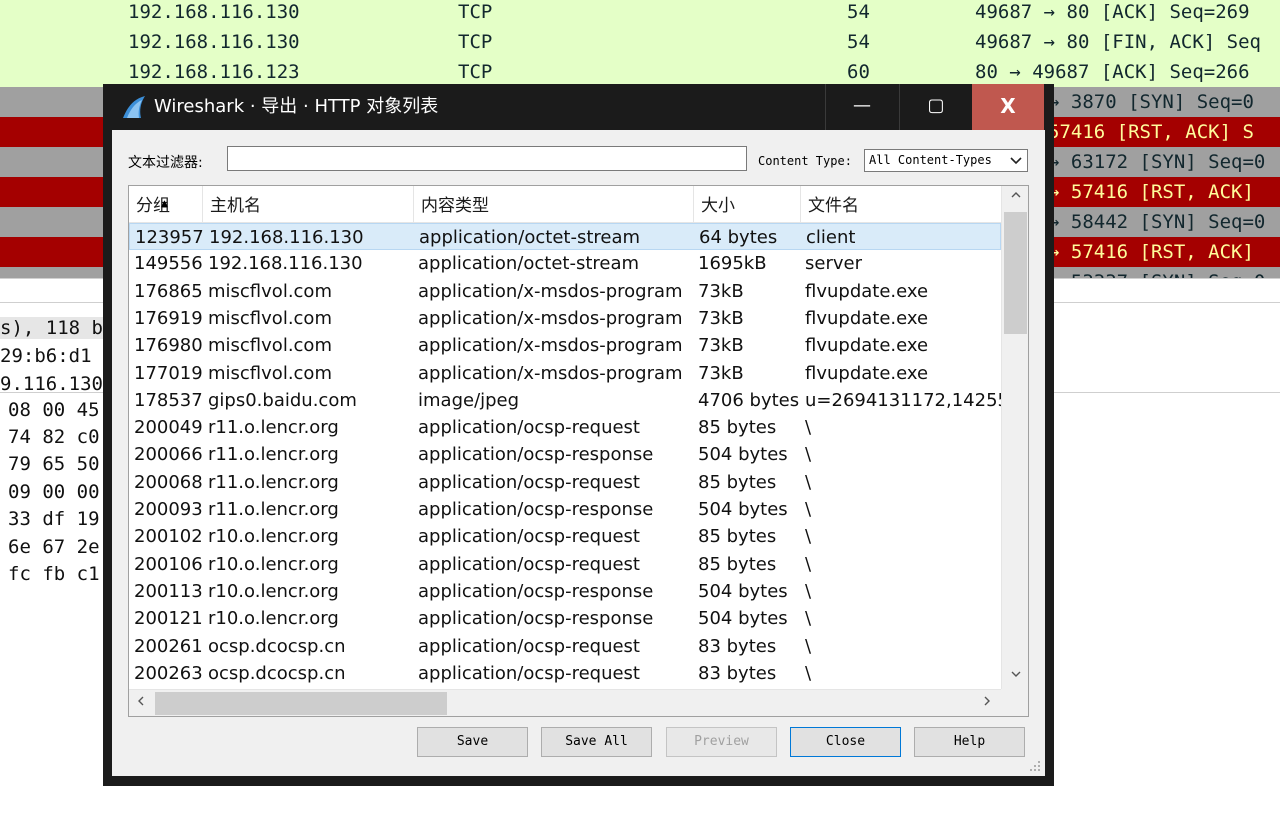  Describe the element at coordinates (529, 537) in the screenshot. I see `cell-content-type: application/ocsp-request` at that location.